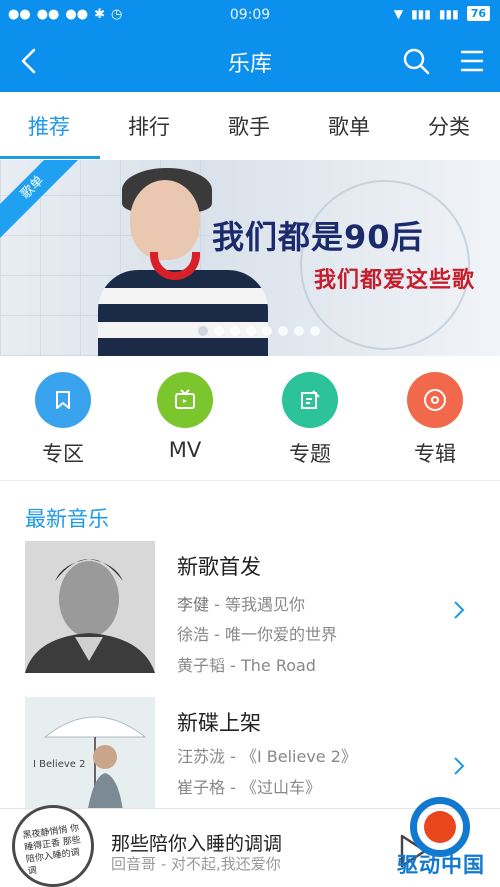 The height and width of the screenshot is (887, 500). Describe the element at coordinates (49, 126) in the screenshot. I see `tab-recommend: 推荐` at that location.